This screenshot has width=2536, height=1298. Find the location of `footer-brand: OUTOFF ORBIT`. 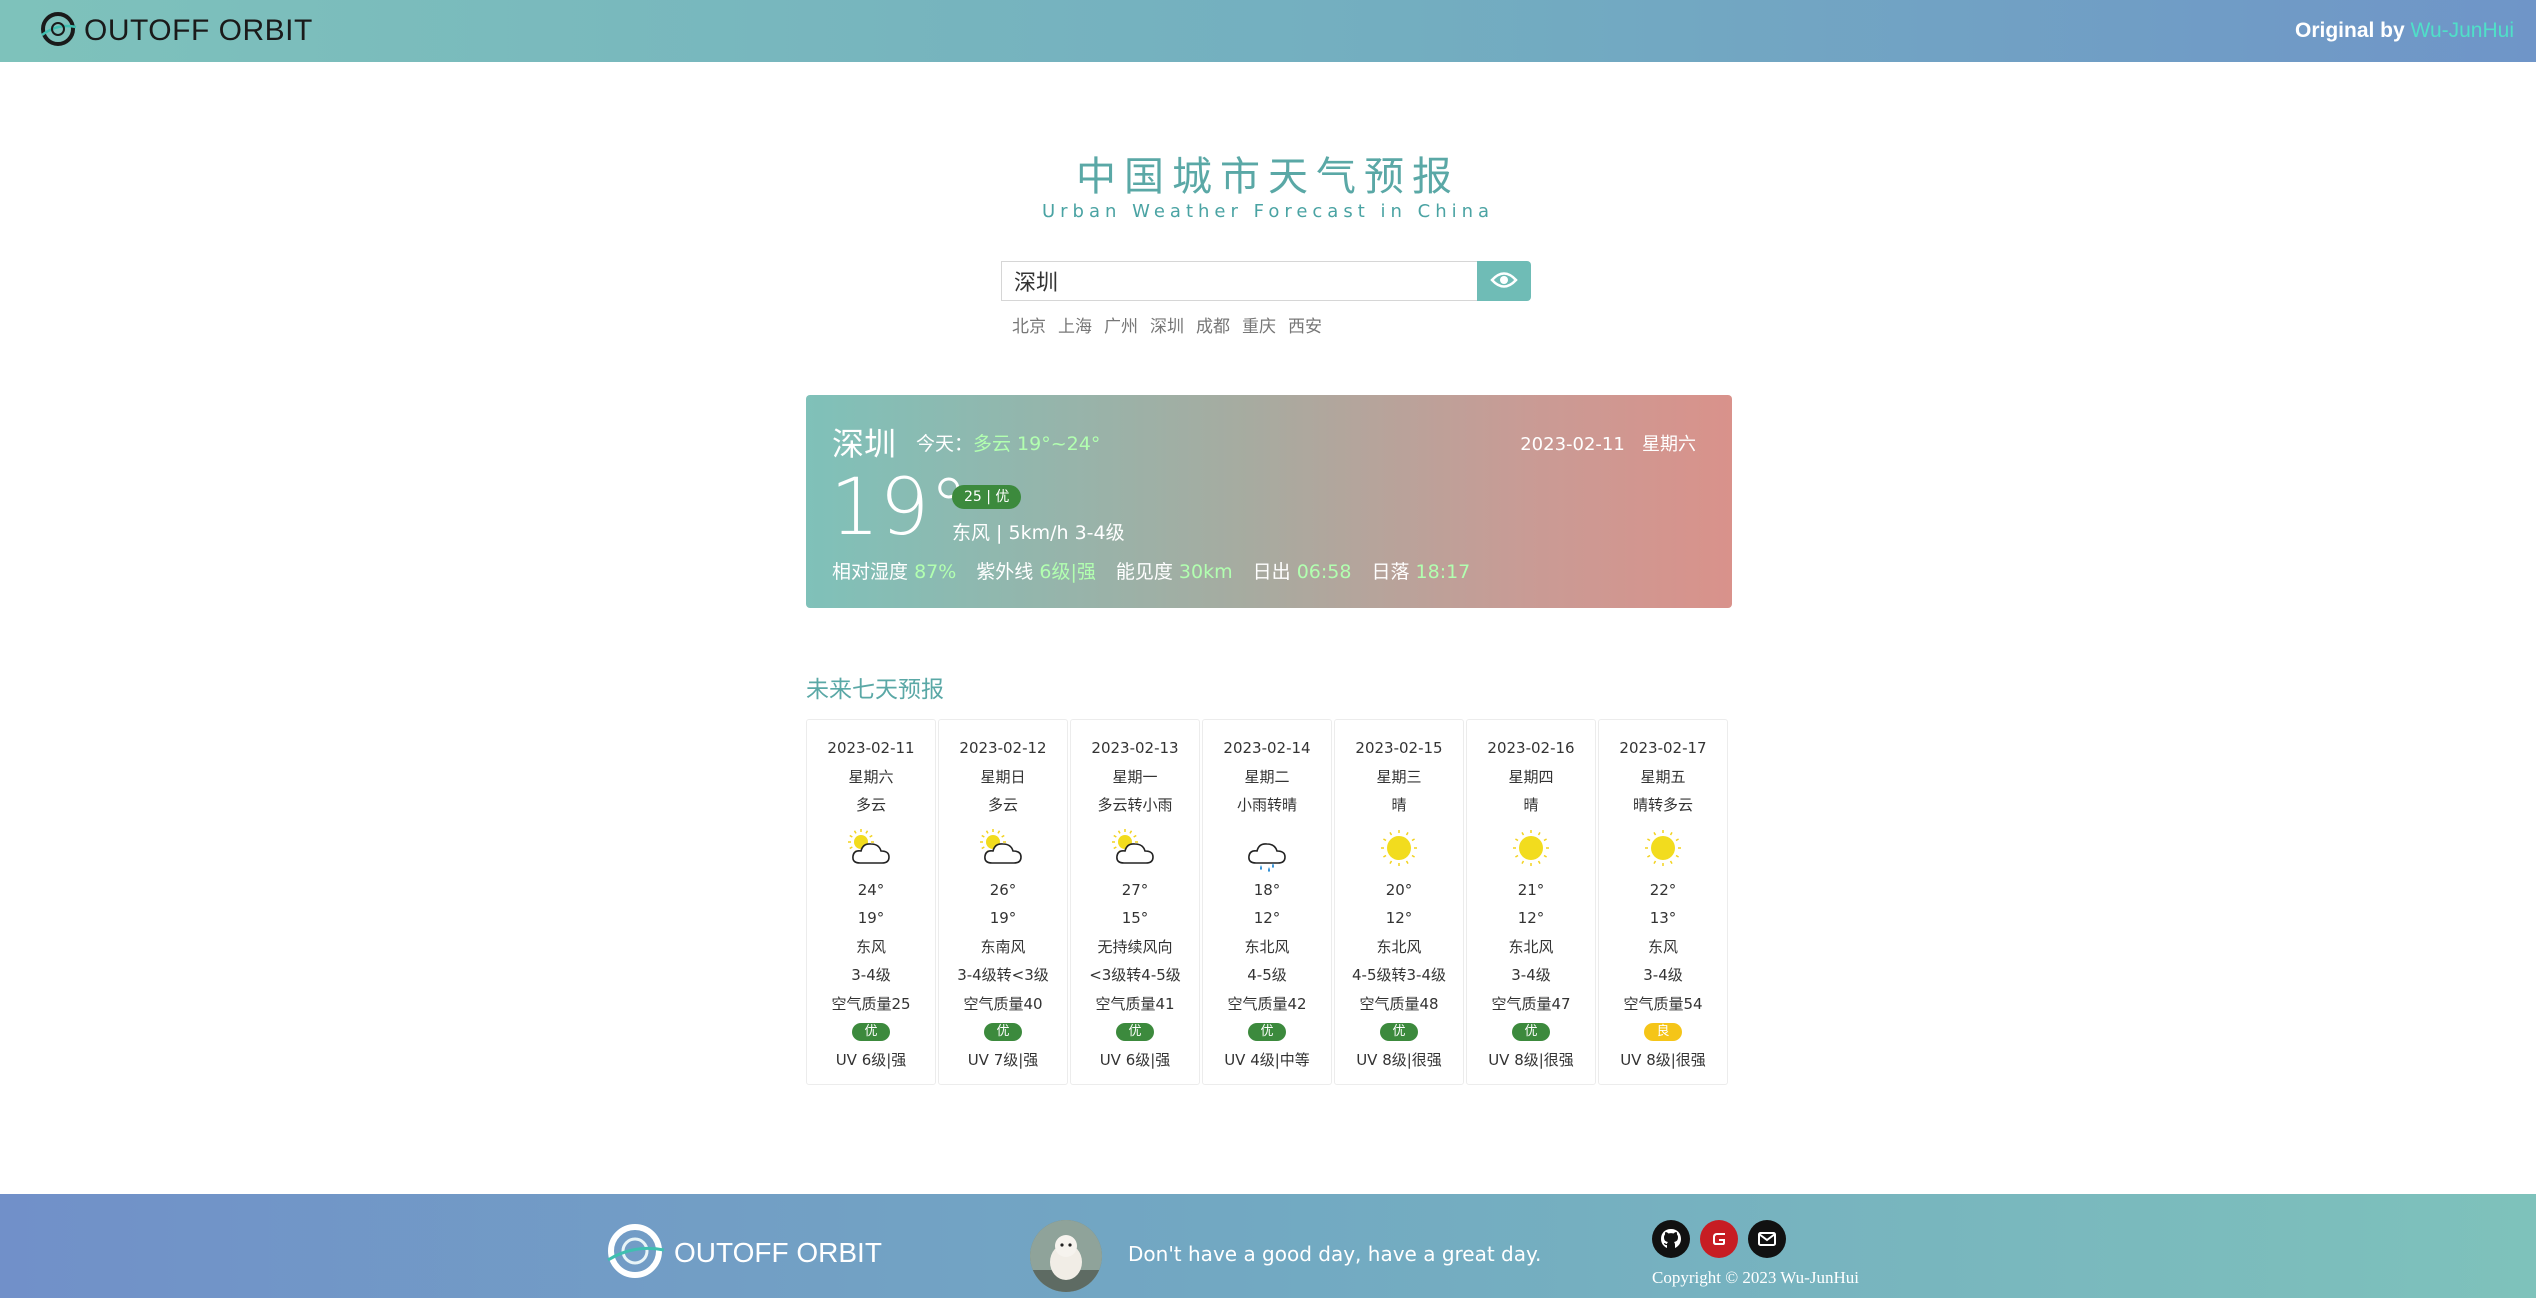

footer-brand: OUTOFF ORBIT is located at coordinates (743, 1253).